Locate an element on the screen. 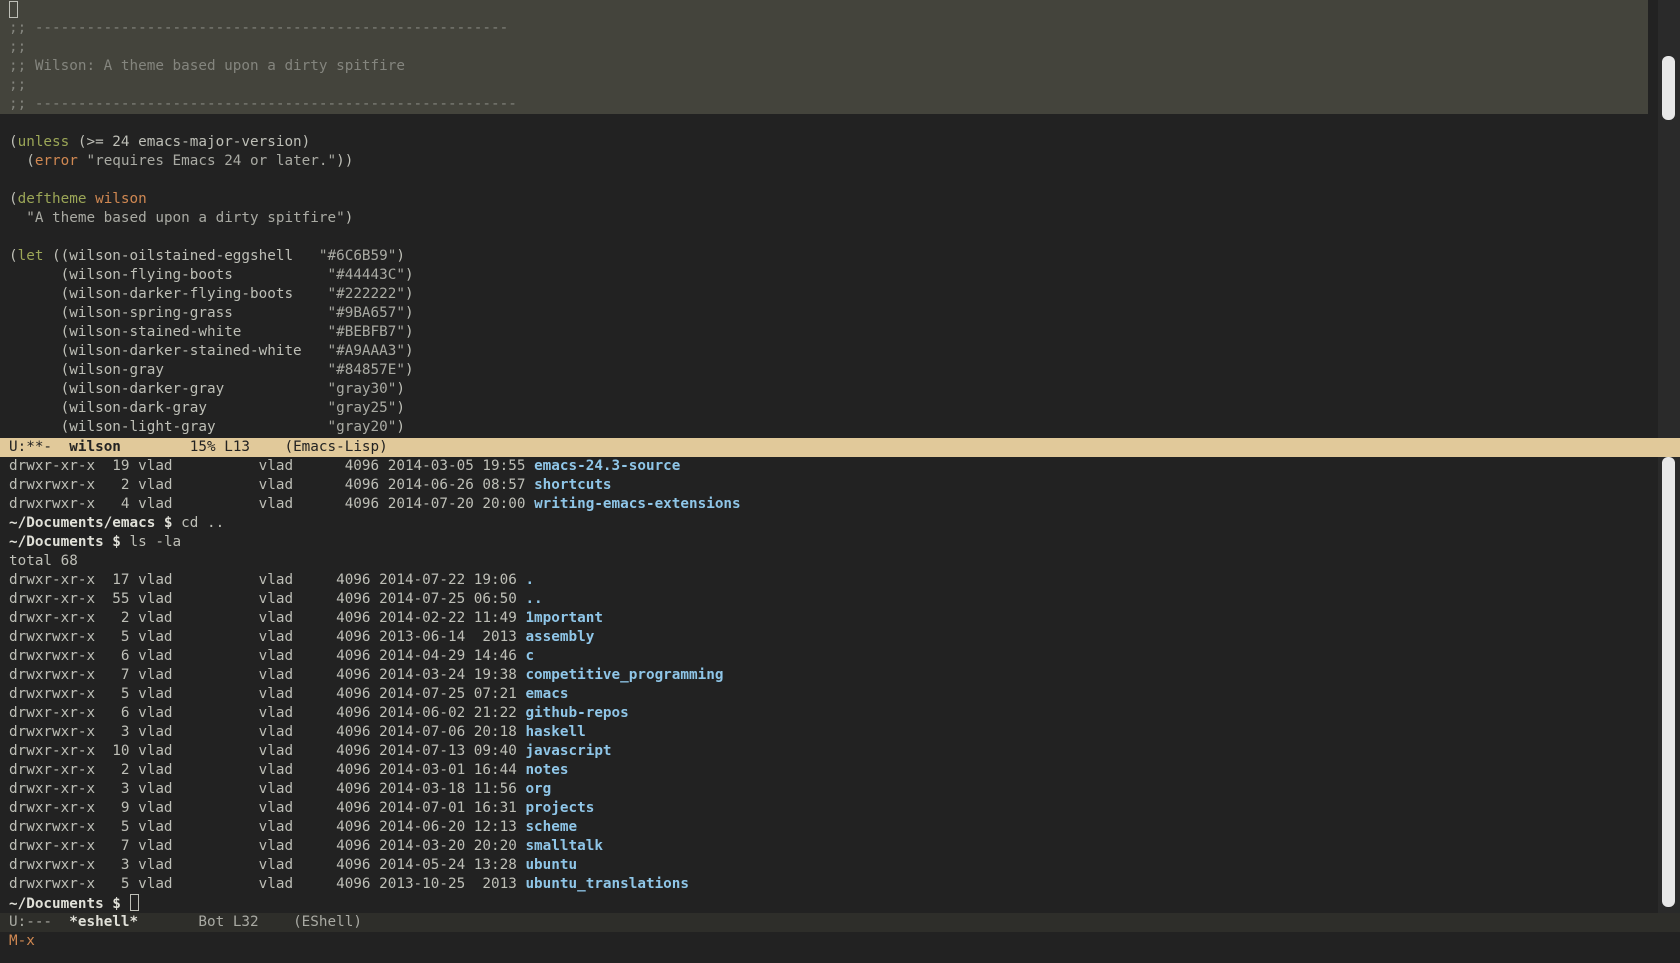 The image size is (1680, 963). modeline-major-mode: (Emacs-Lisp) is located at coordinates (335, 447).